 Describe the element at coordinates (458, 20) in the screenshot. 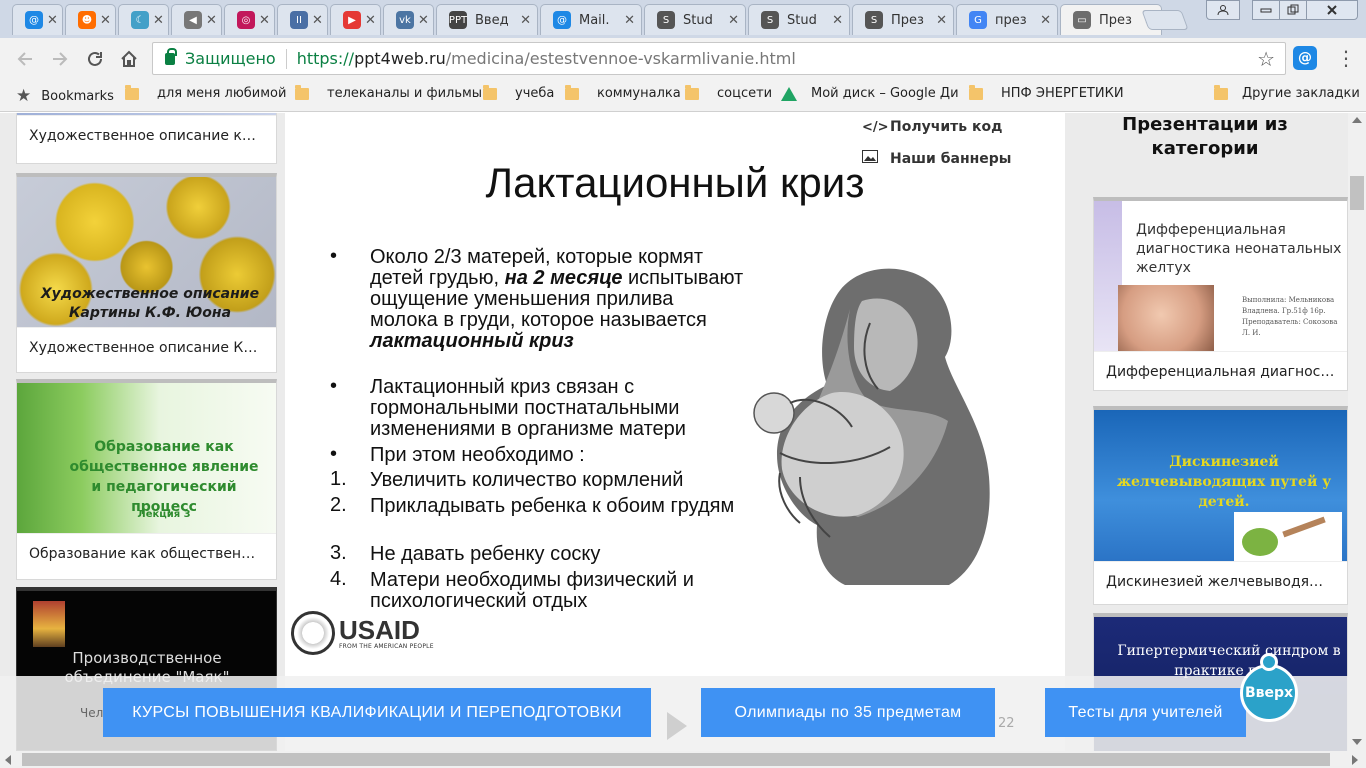

I see `tab-favicon-icon: PPT` at that location.